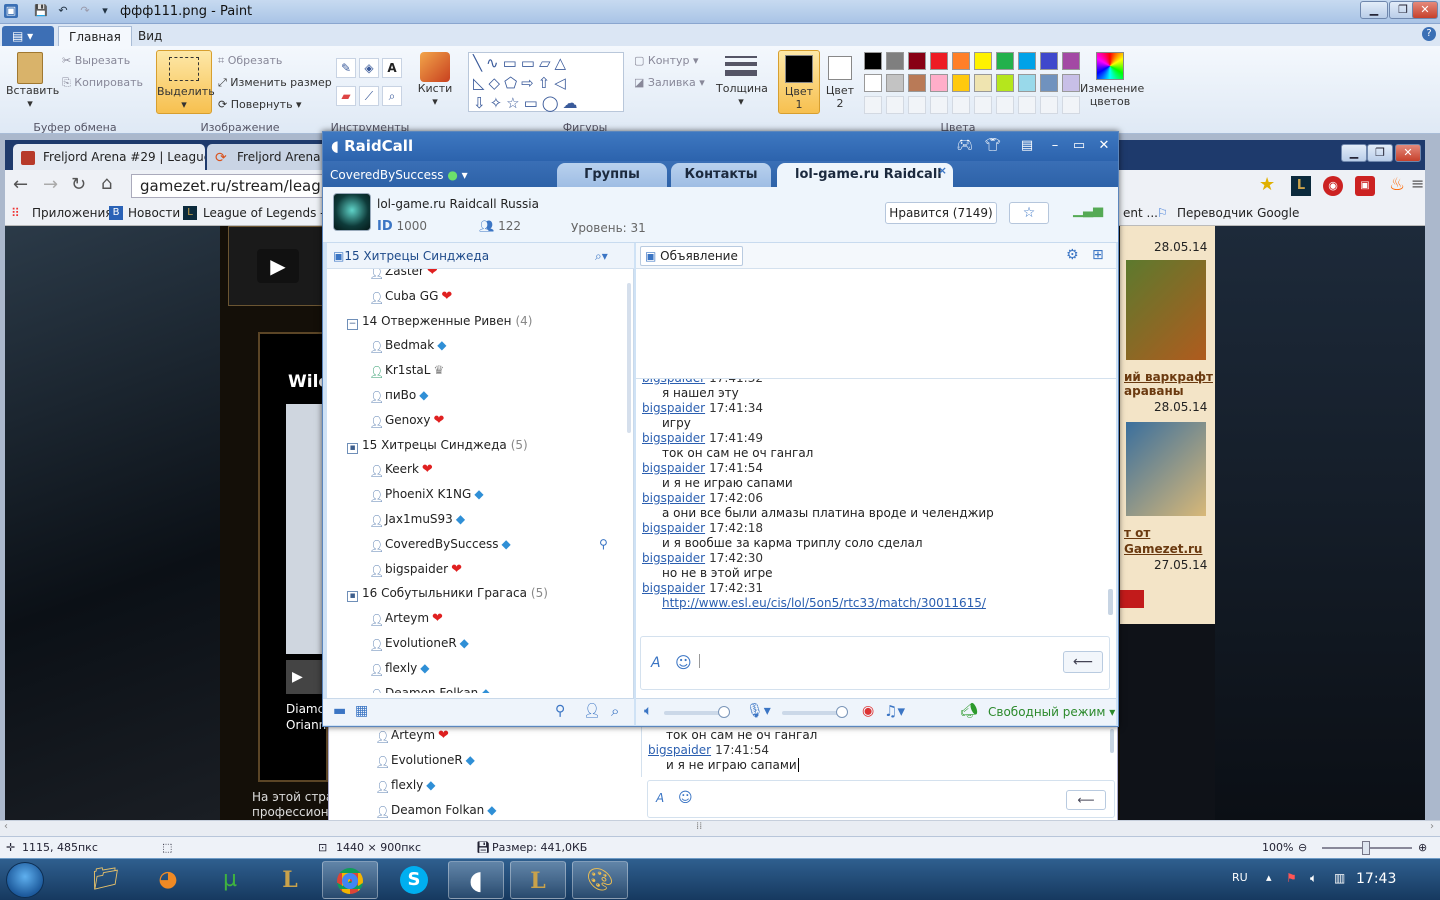  Describe the element at coordinates (1397, 184) in the screenshot. I see `flame-extension-icon: ♨` at that location.